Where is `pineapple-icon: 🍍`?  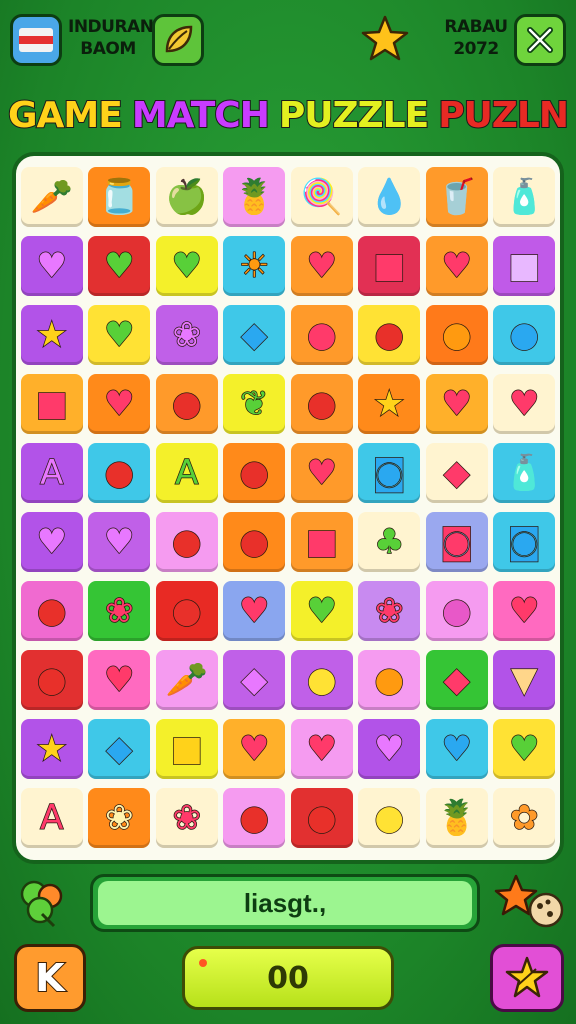
pineapple-icon: 🍍 is located at coordinates (254, 196).